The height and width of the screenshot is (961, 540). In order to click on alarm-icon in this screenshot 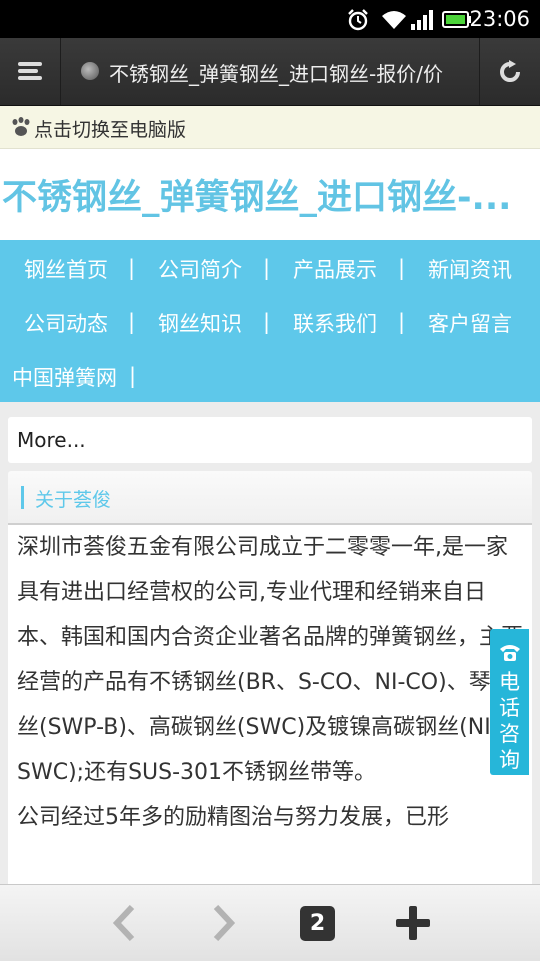, I will do `click(358, 20)`.